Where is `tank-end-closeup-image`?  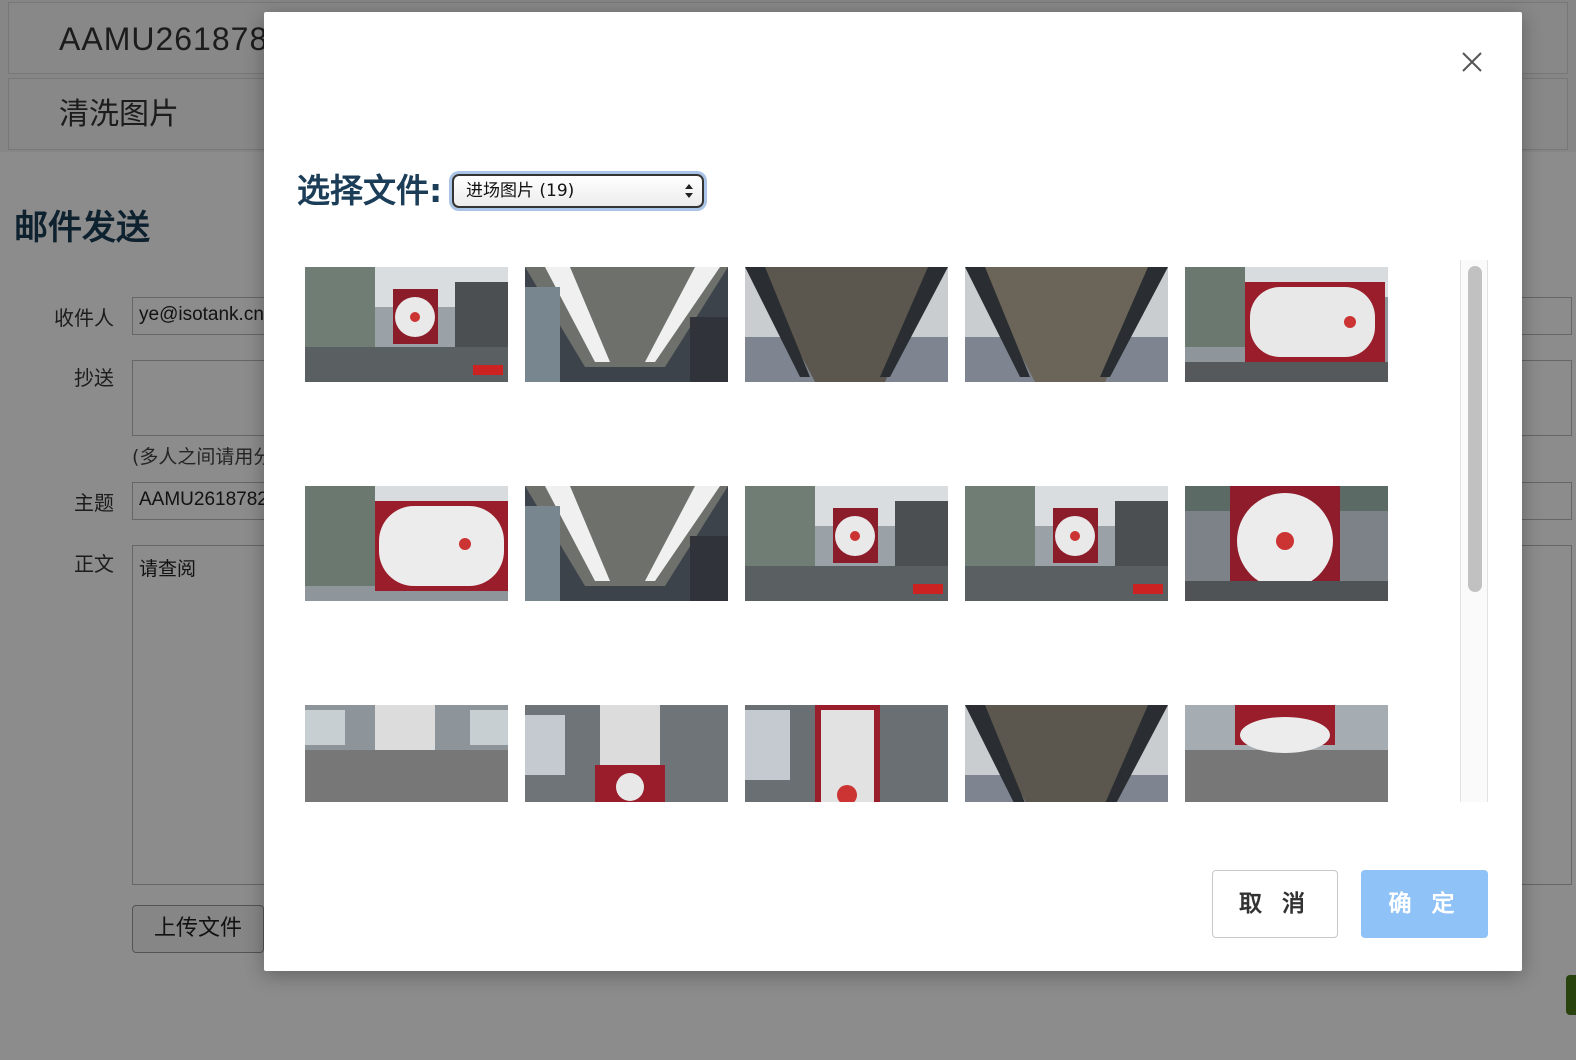 tank-end-closeup-image is located at coordinates (1286, 543).